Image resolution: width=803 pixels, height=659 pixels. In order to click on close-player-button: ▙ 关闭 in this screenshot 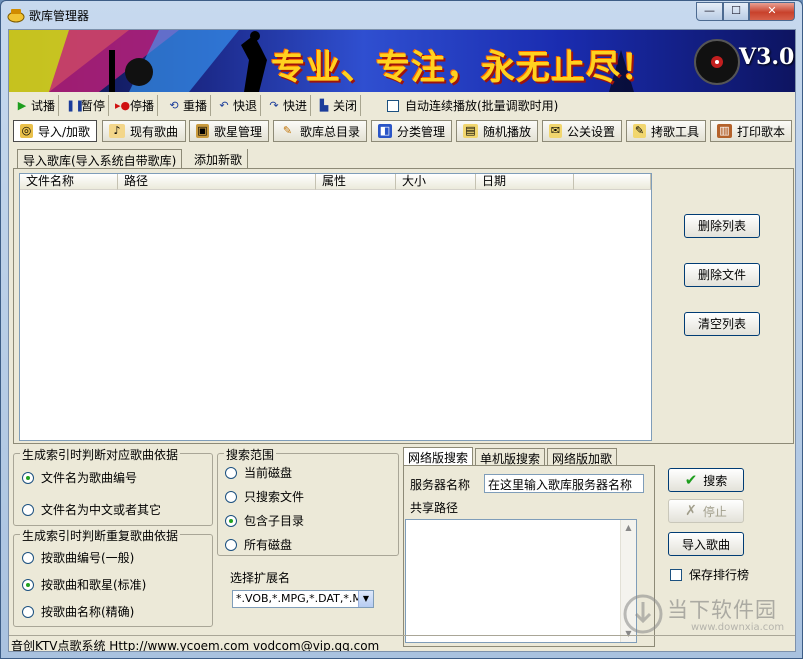, I will do `click(338, 105)`.